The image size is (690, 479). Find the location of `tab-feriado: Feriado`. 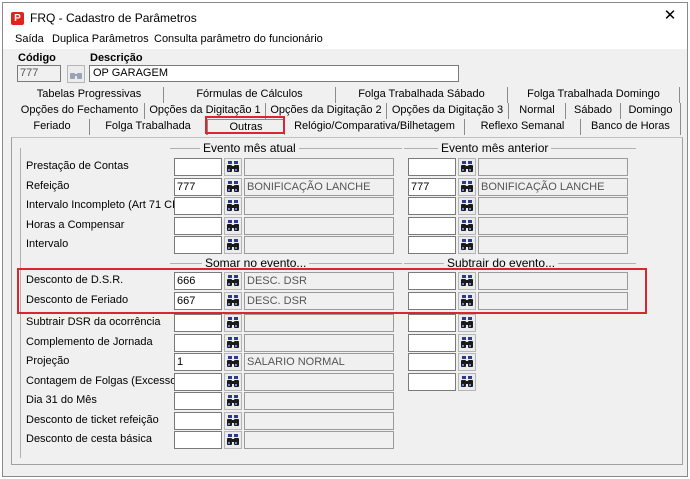

tab-feriado: Feriado is located at coordinates (52, 127).